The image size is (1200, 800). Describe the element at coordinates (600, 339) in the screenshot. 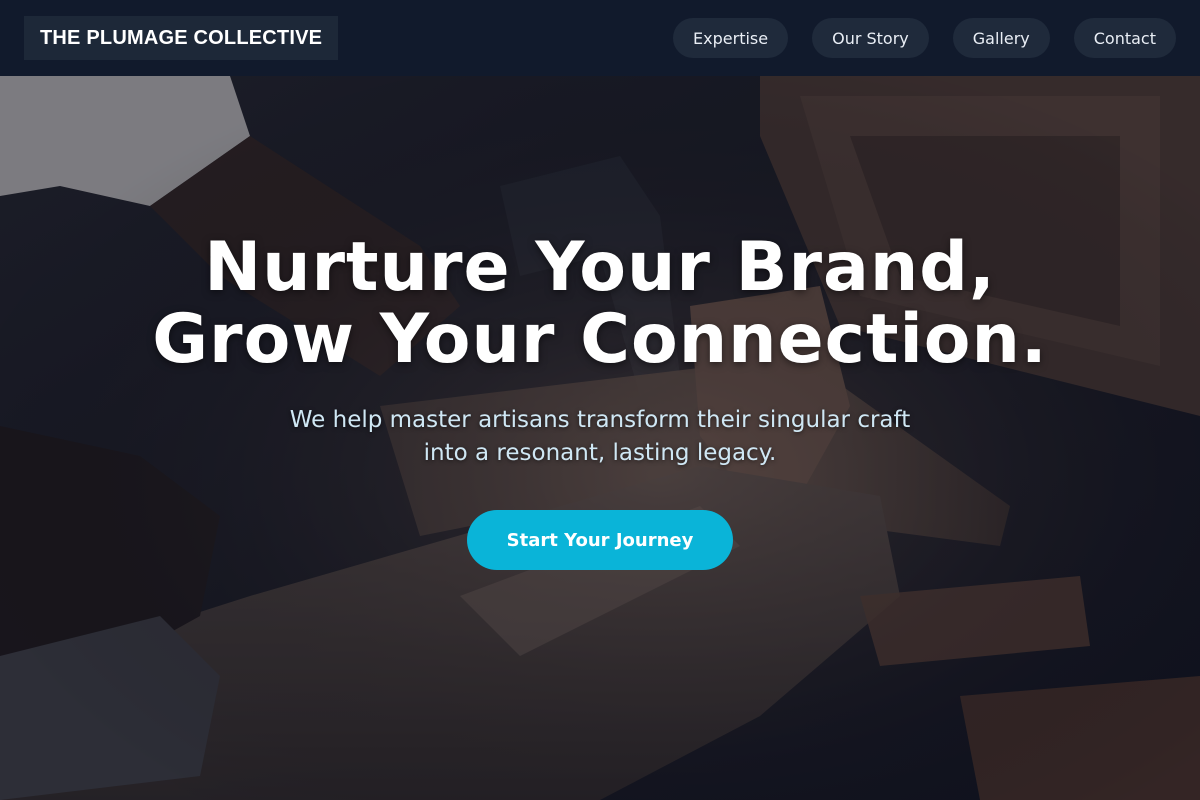

I see `hero-headline-line-2: Grow Your Connection.` at that location.